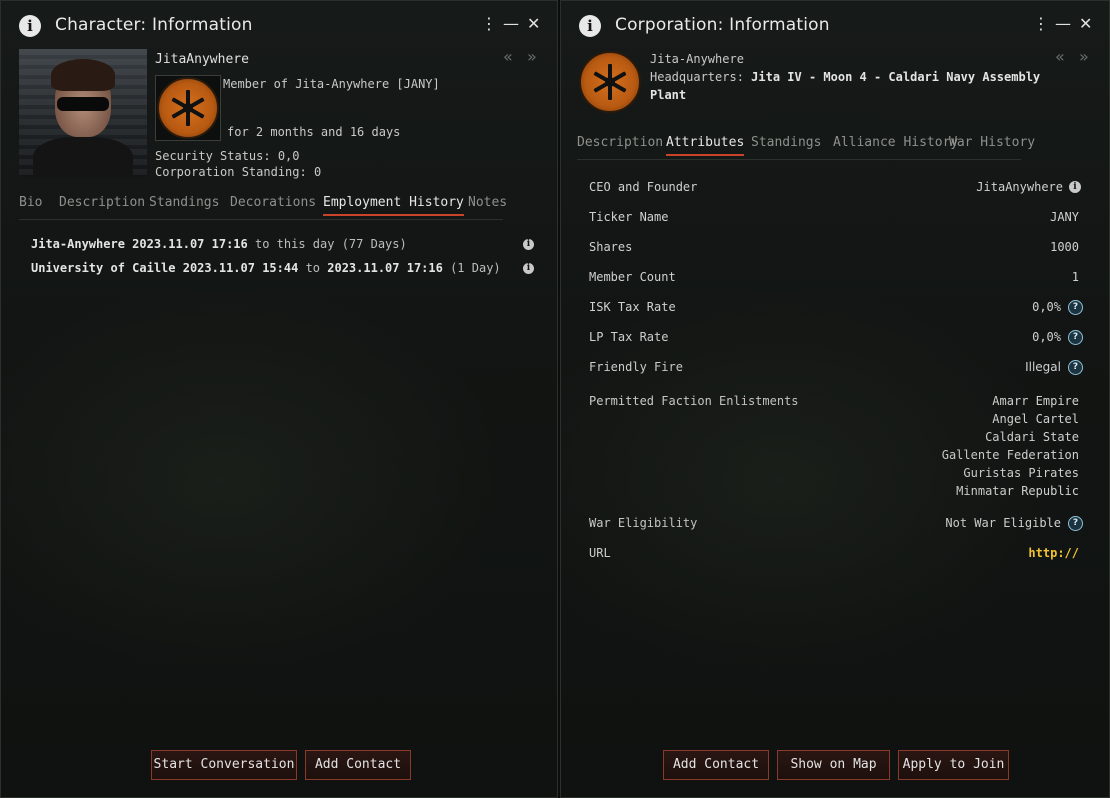 The image size is (1110, 798). What do you see at coordinates (103, 268) in the screenshot?
I see `employment-corp: University of Caille` at bounding box center [103, 268].